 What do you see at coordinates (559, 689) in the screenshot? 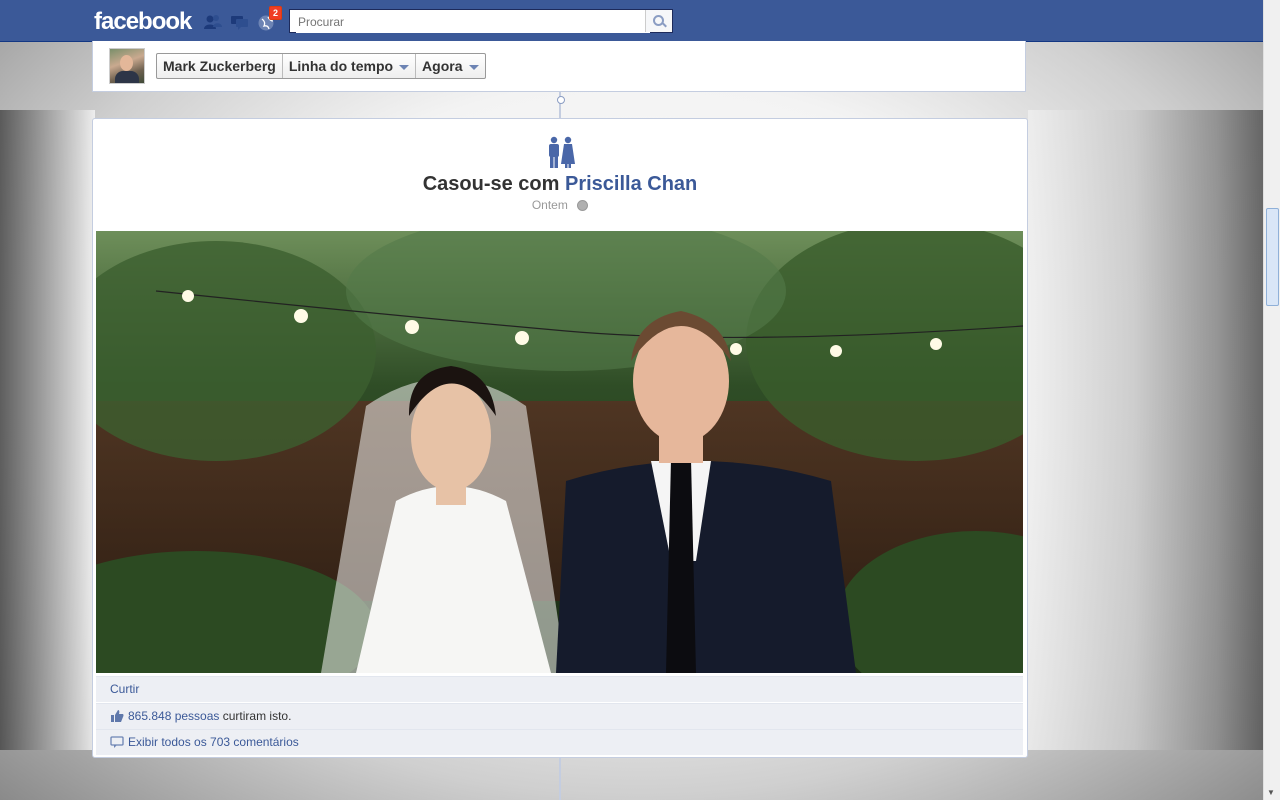
I see `like-action-row: Curtir` at bounding box center [559, 689].